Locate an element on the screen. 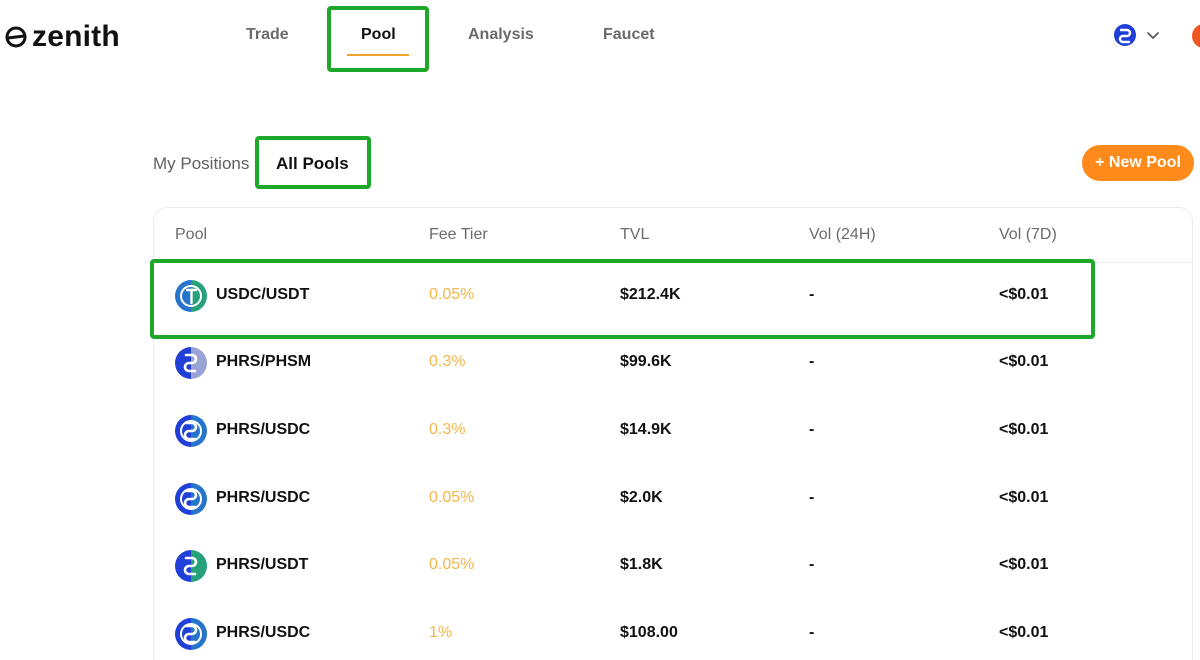 Image resolution: width=1200 pixels, height=660 pixels. tab-all-pools: All Pools is located at coordinates (312, 164).